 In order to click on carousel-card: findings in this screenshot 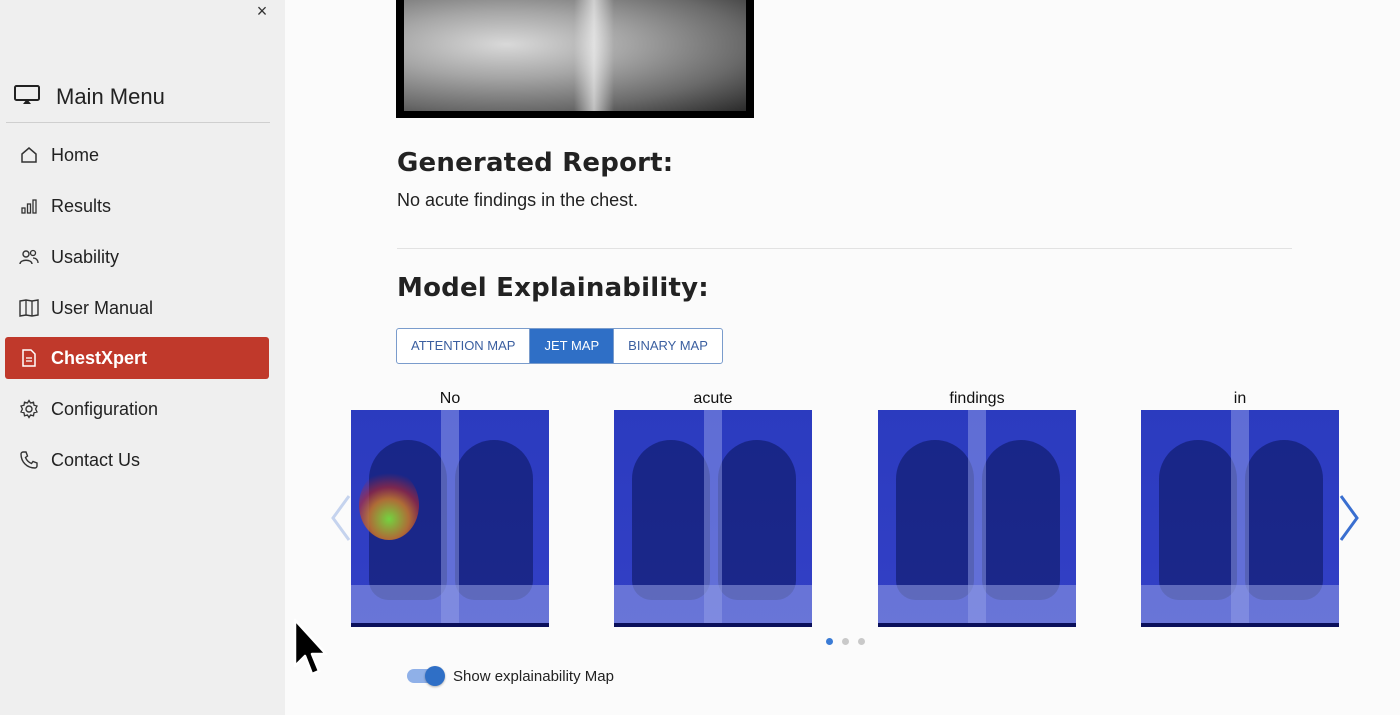, I will do `click(977, 509)`.